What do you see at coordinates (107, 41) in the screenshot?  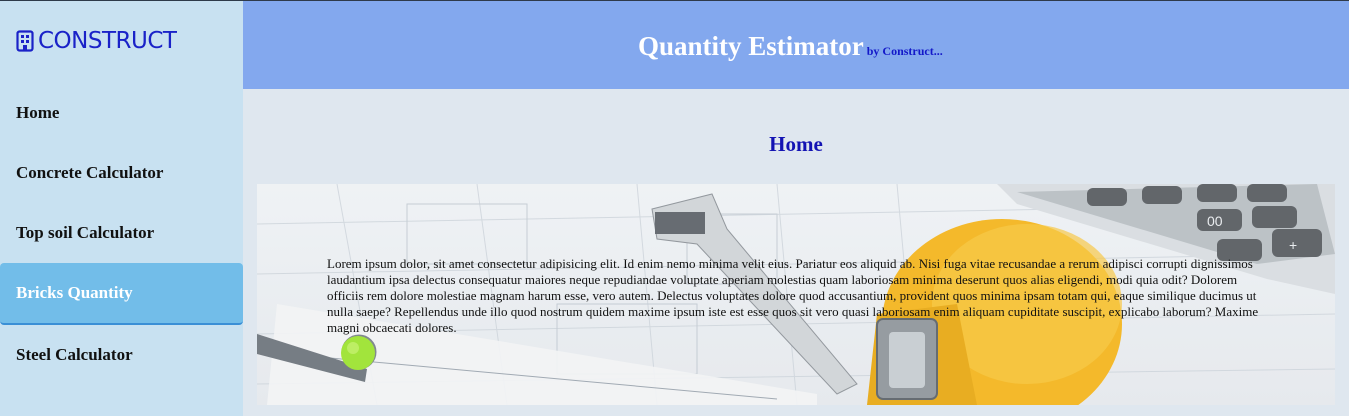 I see `logo-text: CONSTRUCT` at bounding box center [107, 41].